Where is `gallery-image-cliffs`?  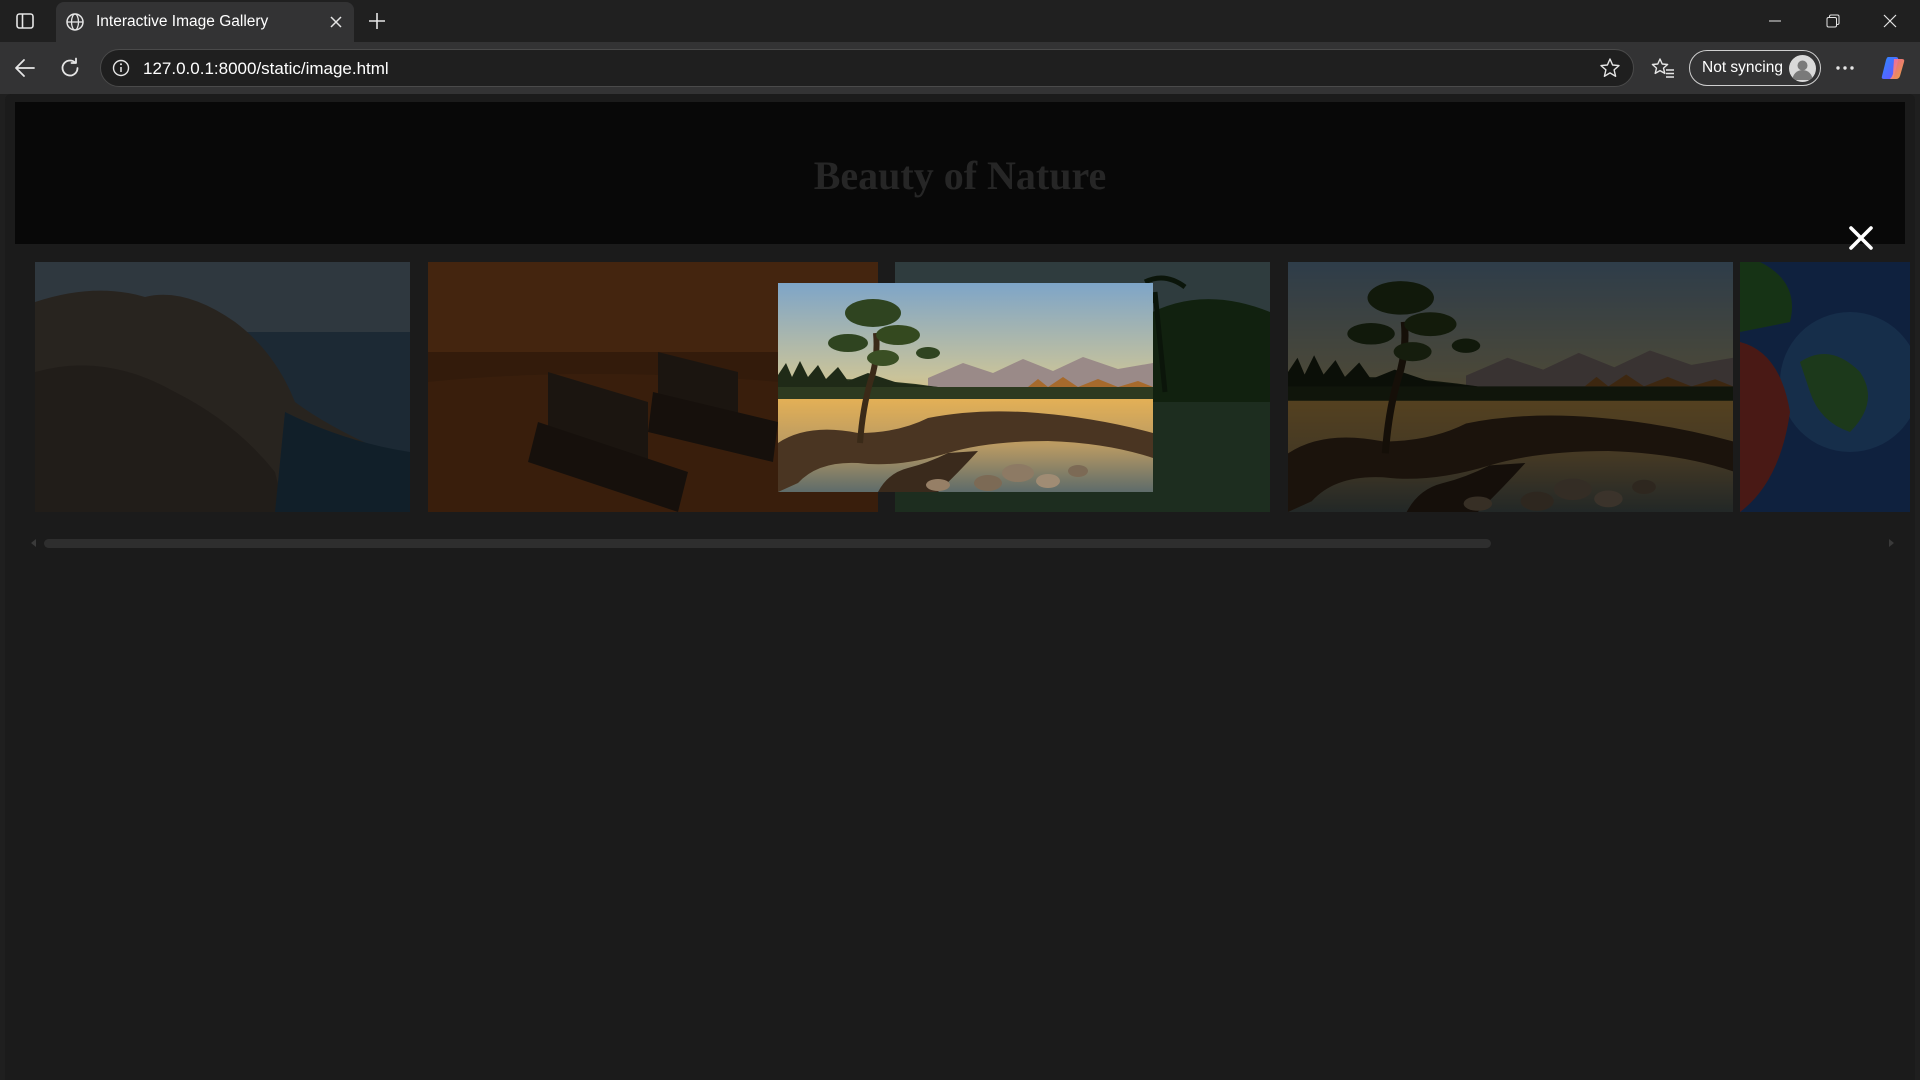
gallery-image-cliffs is located at coordinates (222, 387).